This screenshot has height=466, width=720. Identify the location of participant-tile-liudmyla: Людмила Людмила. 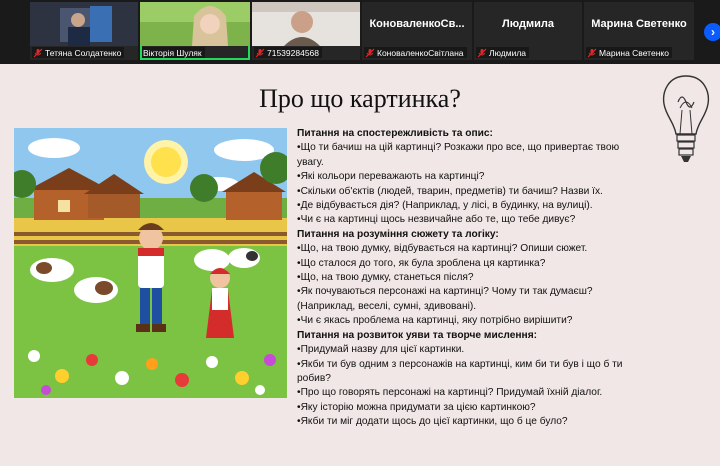
(528, 31).